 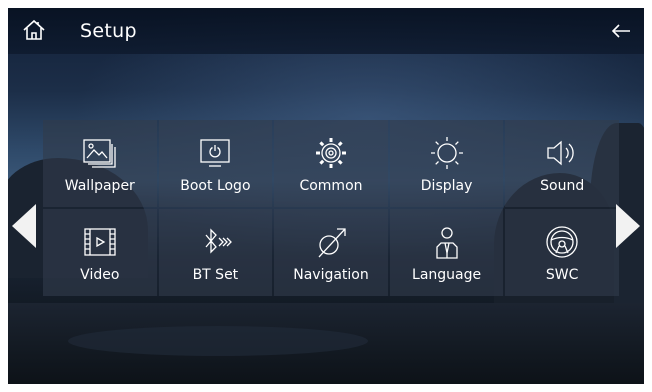 I want to click on menu-item-label: Sound, so click(x=562, y=186).